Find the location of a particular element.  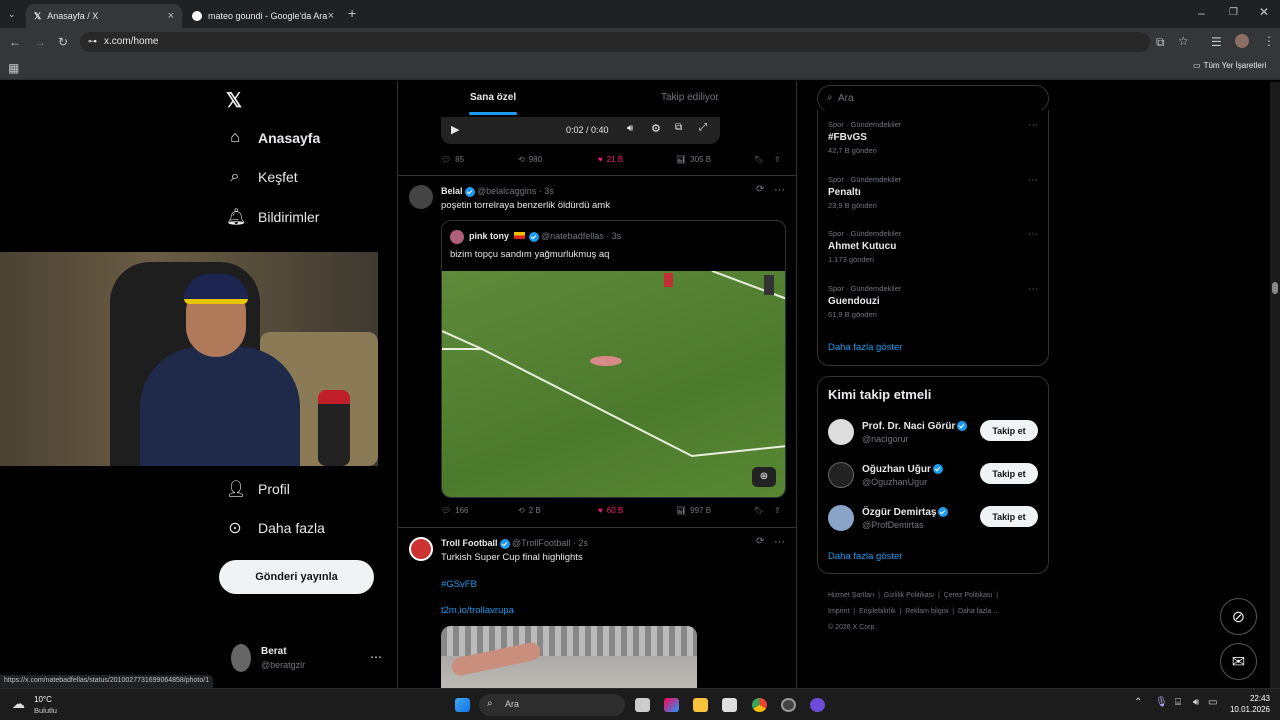

follow-suggestion: Oğuzhan Uğur @OguzhanUgur is located at coordinates (885, 475).